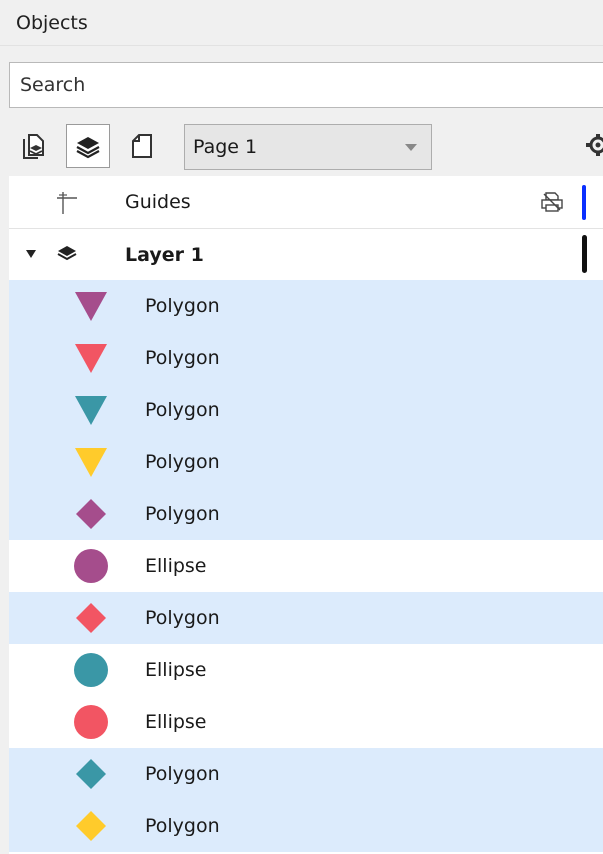 The image size is (603, 854). I want to click on expand-triangle-icon, so click(31, 254).